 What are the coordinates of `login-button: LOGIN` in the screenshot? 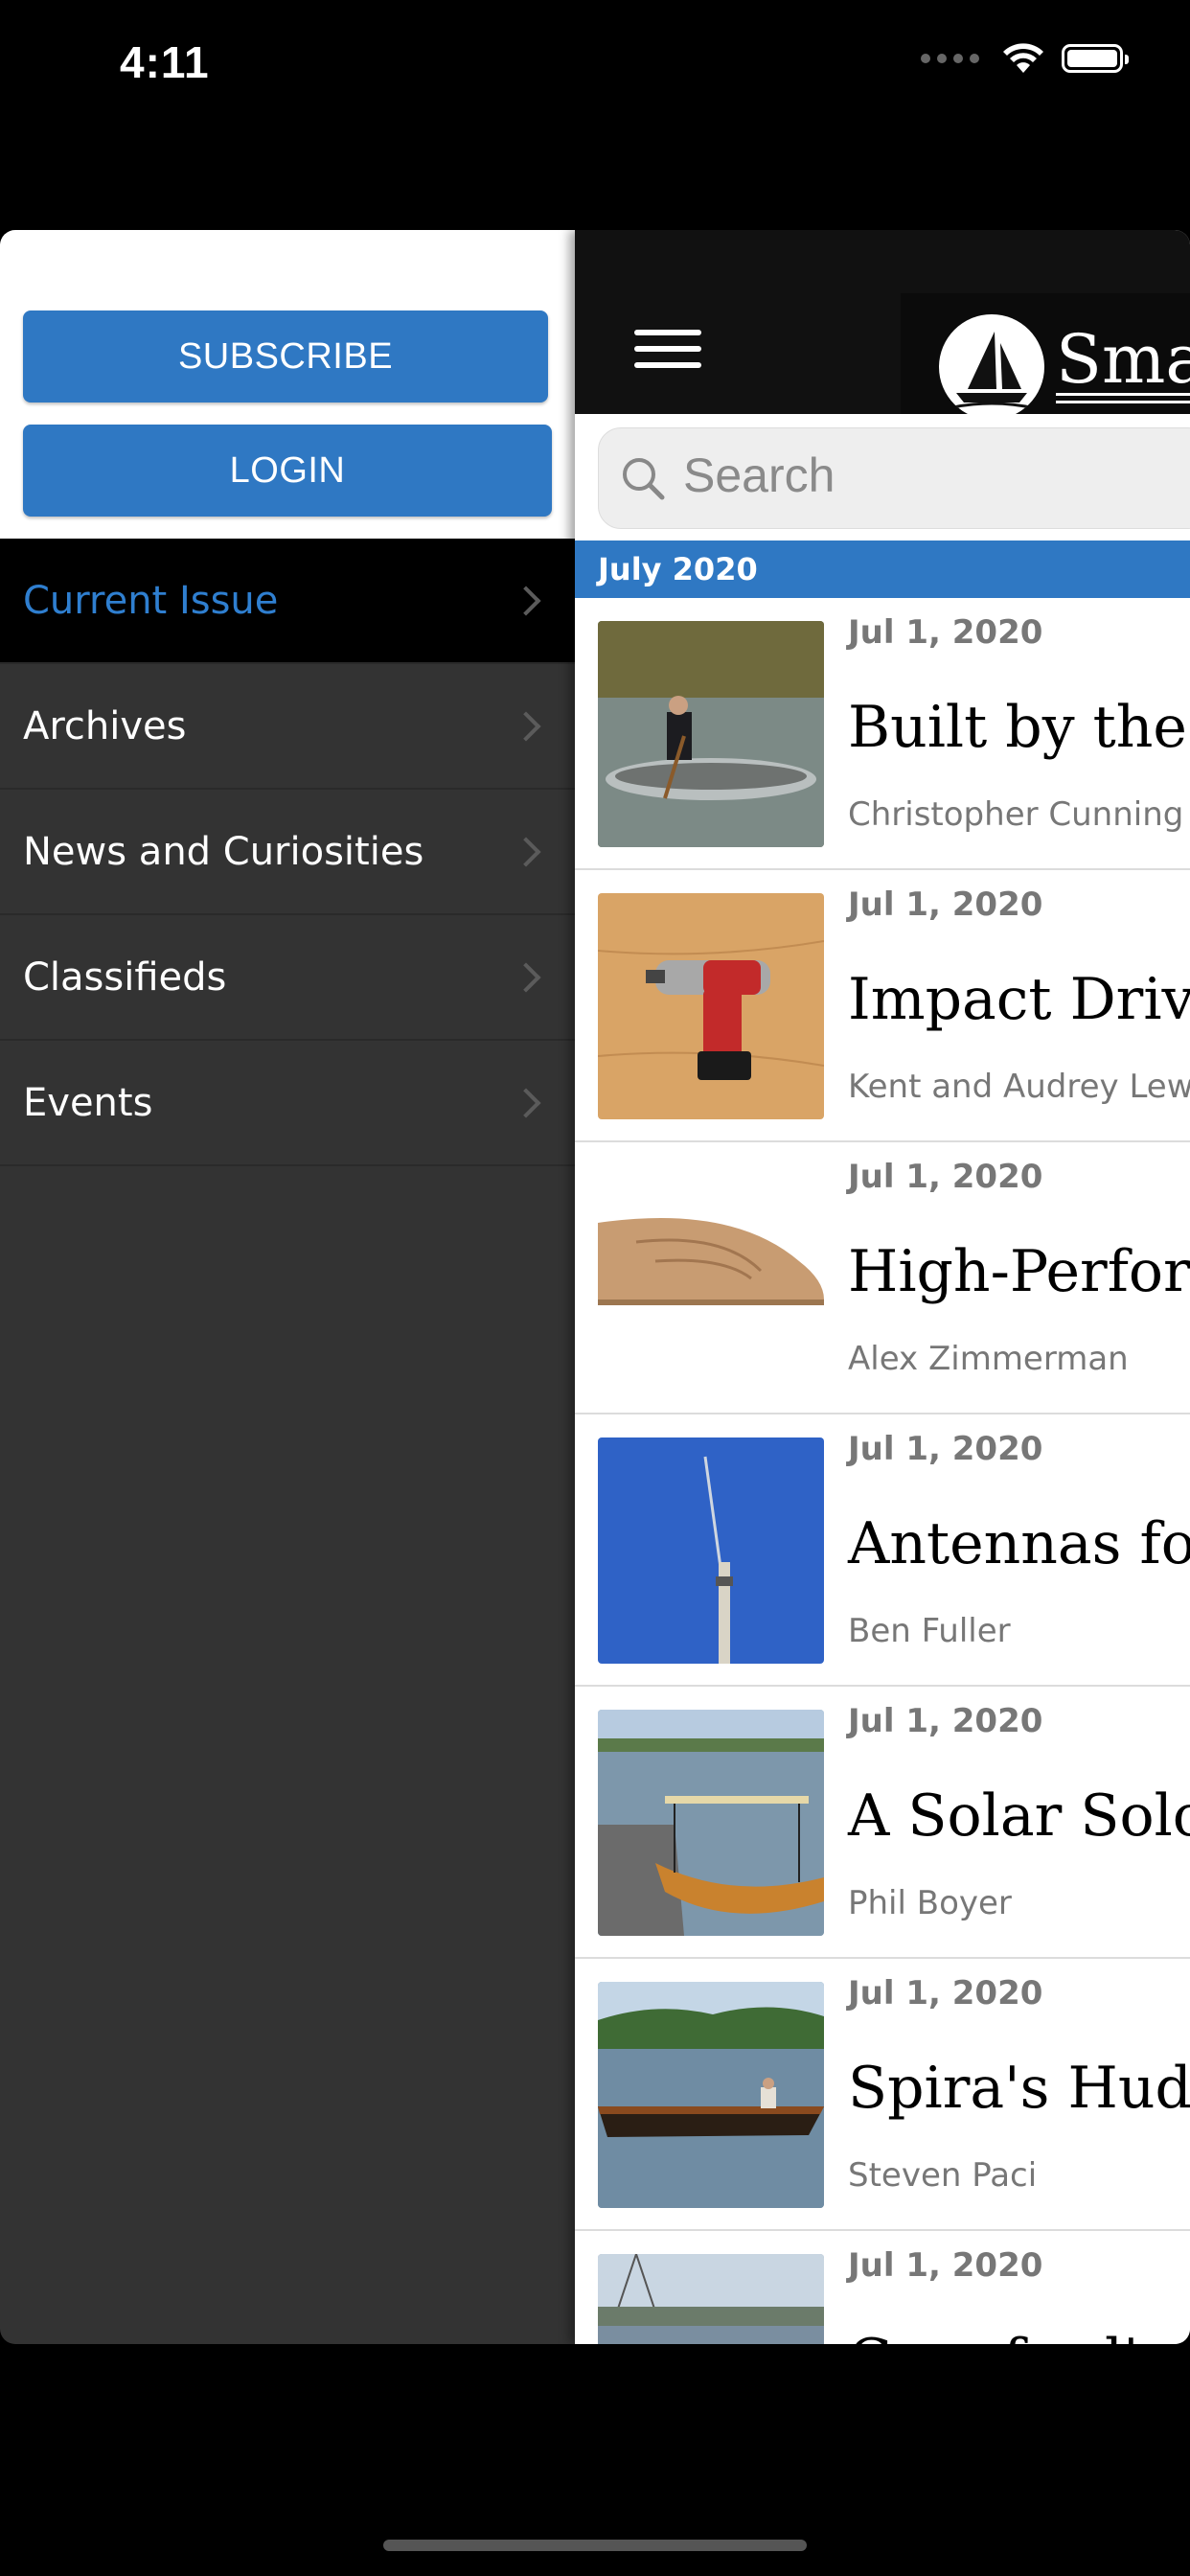 It's located at (287, 471).